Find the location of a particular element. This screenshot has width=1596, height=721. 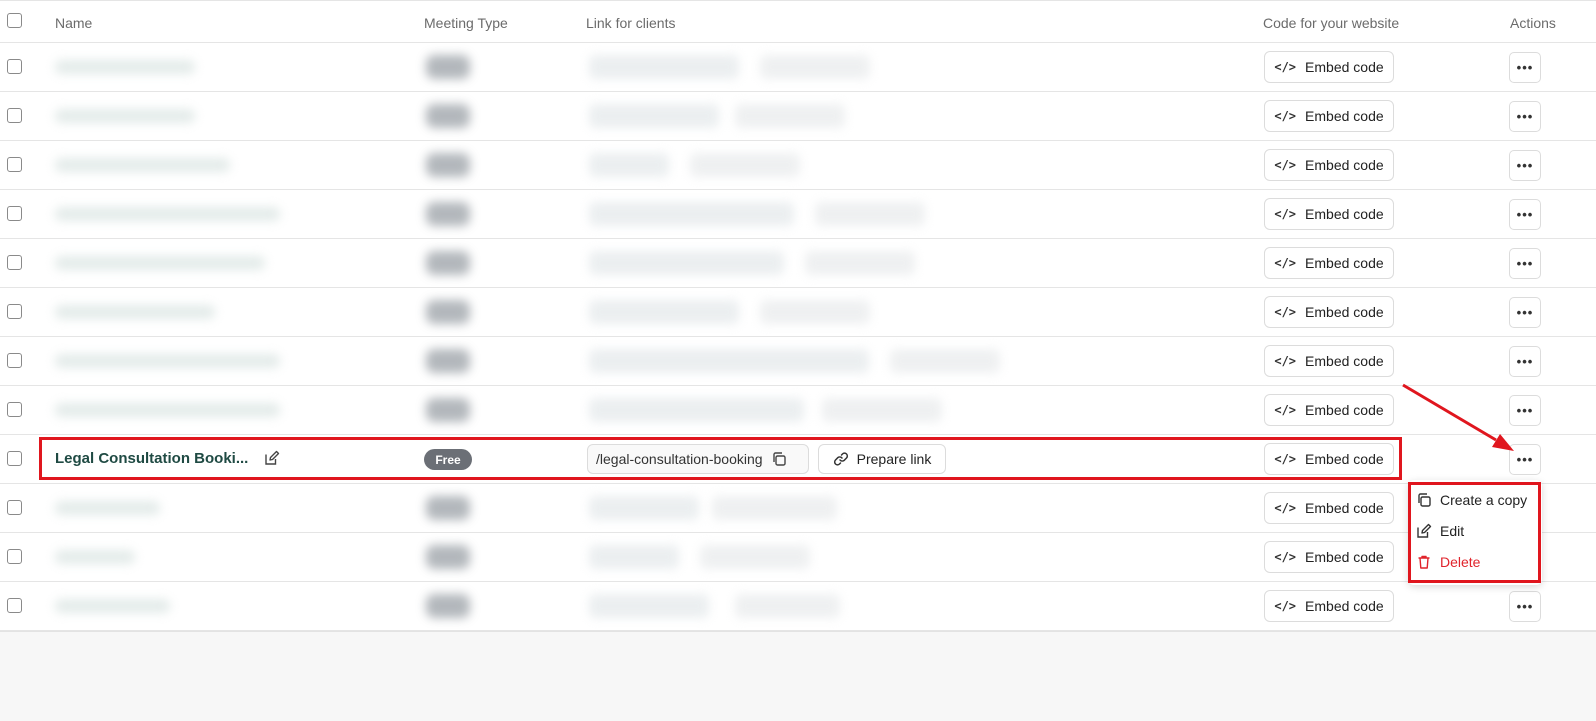

header-link-for-clients: Link for clients is located at coordinates (631, 23).